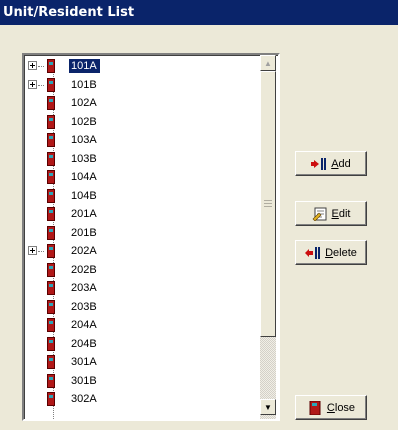 The image size is (398, 430). Describe the element at coordinates (319, 164) in the screenshot. I see `add-unit-icon` at that location.